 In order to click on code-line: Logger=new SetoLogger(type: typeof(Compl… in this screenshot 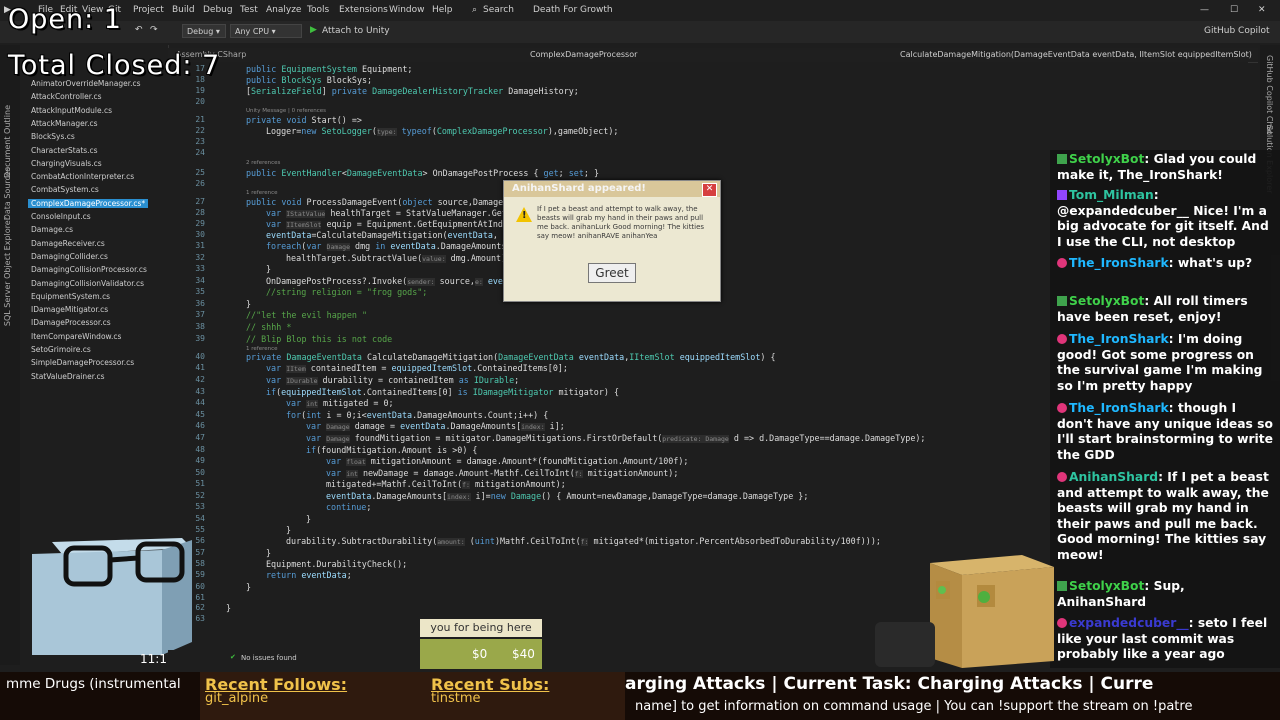, I will do `click(442, 131)`.